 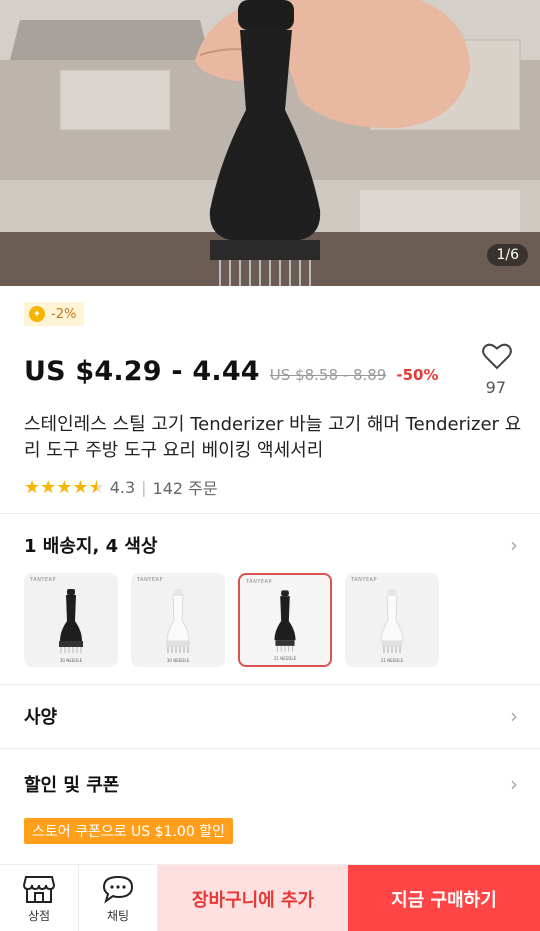 What do you see at coordinates (64, 314) in the screenshot?
I see `coin-discount-text: -2%` at bounding box center [64, 314].